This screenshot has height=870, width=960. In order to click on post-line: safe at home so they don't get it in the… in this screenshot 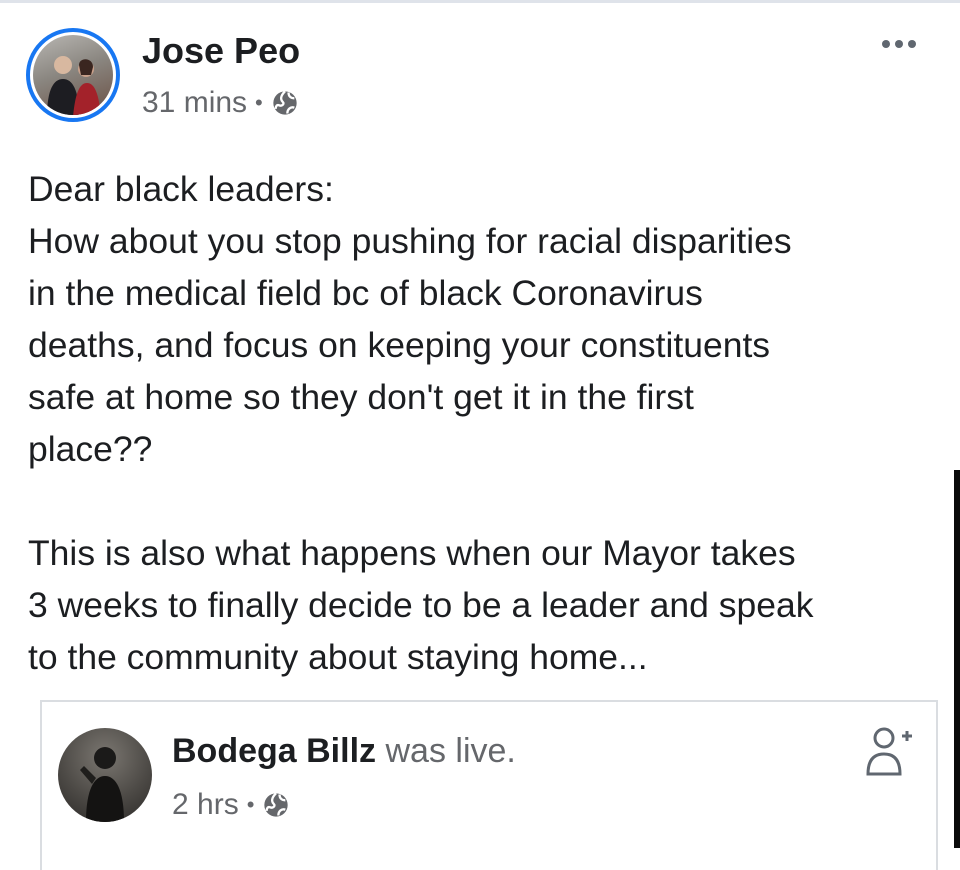, I will do `click(361, 397)`.